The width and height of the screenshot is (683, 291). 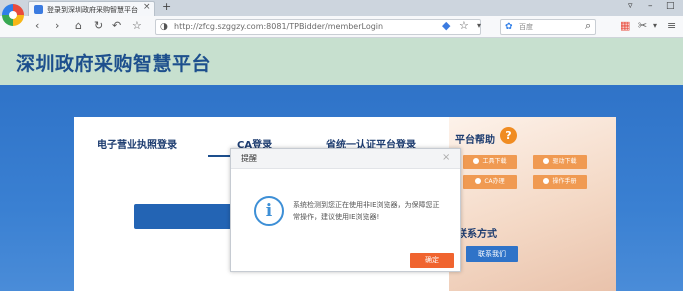 I want to click on question-icon: ?, so click(x=508, y=135).